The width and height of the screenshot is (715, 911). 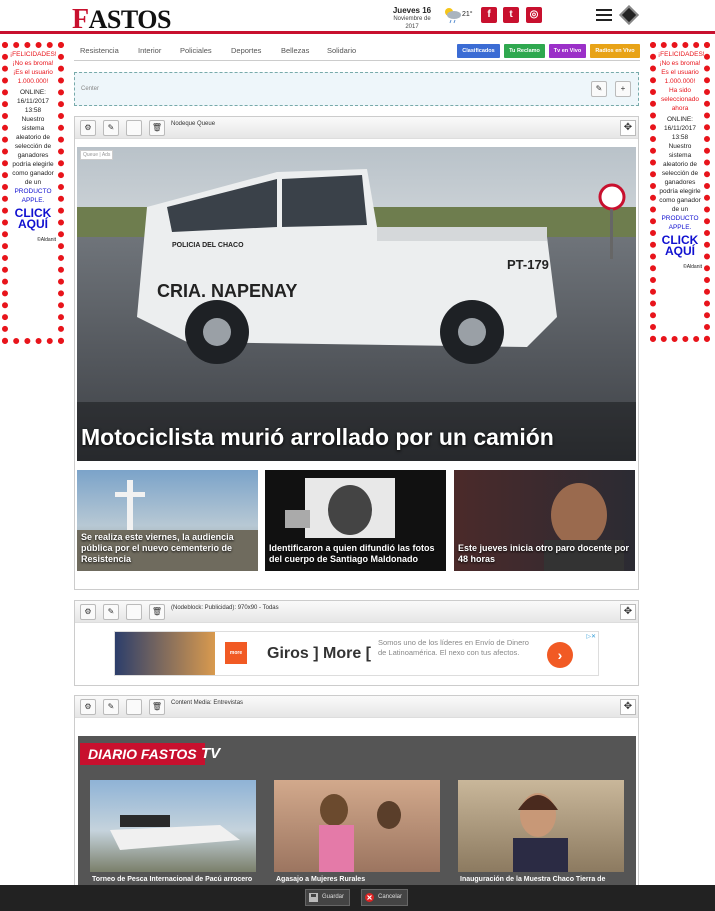 I want to click on svg-text: POLICIA DEL CHACO, so click(x=208, y=245).